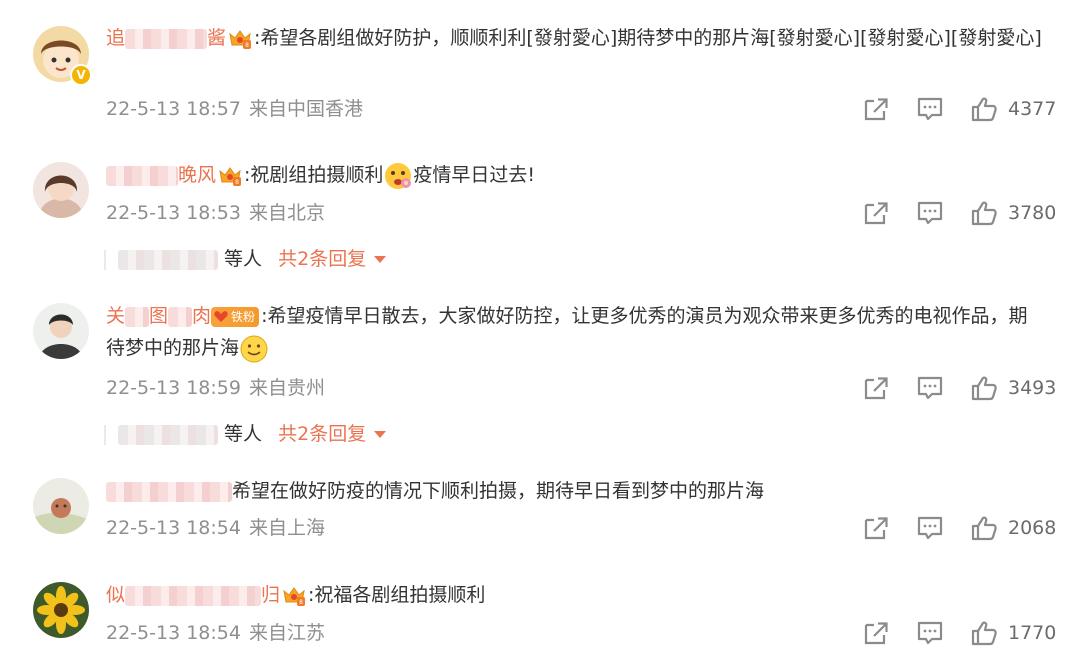  Describe the element at coordinates (474, 175) in the screenshot. I see `comment-content-cont: 疫情早日过去!` at that location.